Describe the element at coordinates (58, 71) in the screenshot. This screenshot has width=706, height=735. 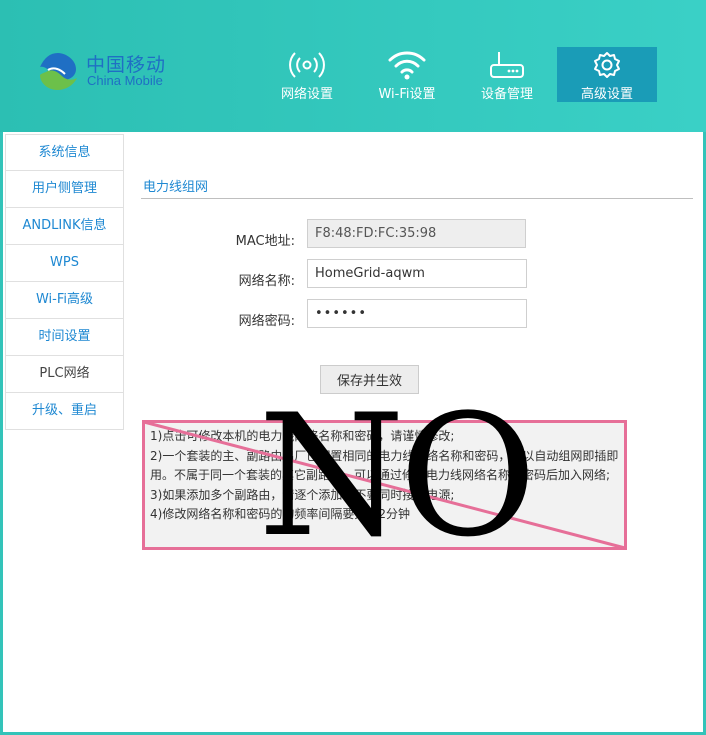
I see `china-mobile-logo-icon` at that location.